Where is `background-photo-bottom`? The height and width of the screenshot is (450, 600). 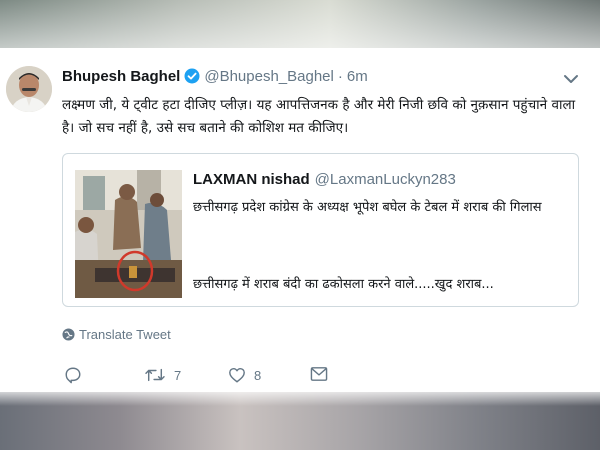
background-photo-bottom is located at coordinates (300, 421).